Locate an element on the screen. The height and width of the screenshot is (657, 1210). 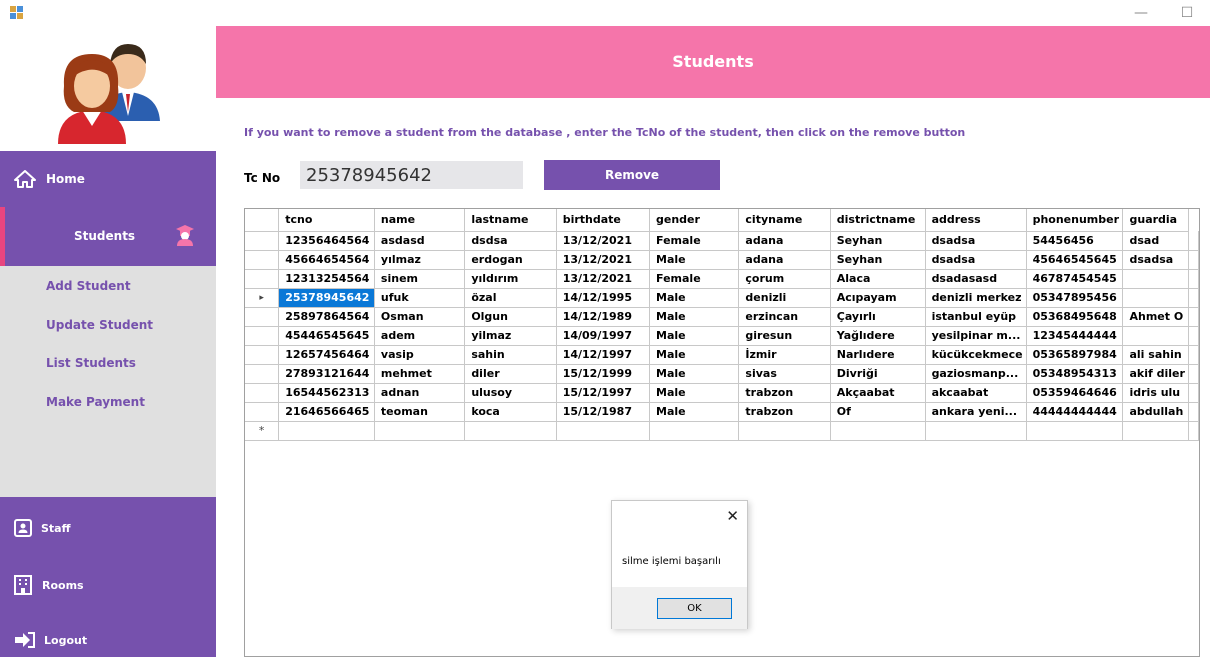
table-cell: Akçaabat is located at coordinates (878, 393).